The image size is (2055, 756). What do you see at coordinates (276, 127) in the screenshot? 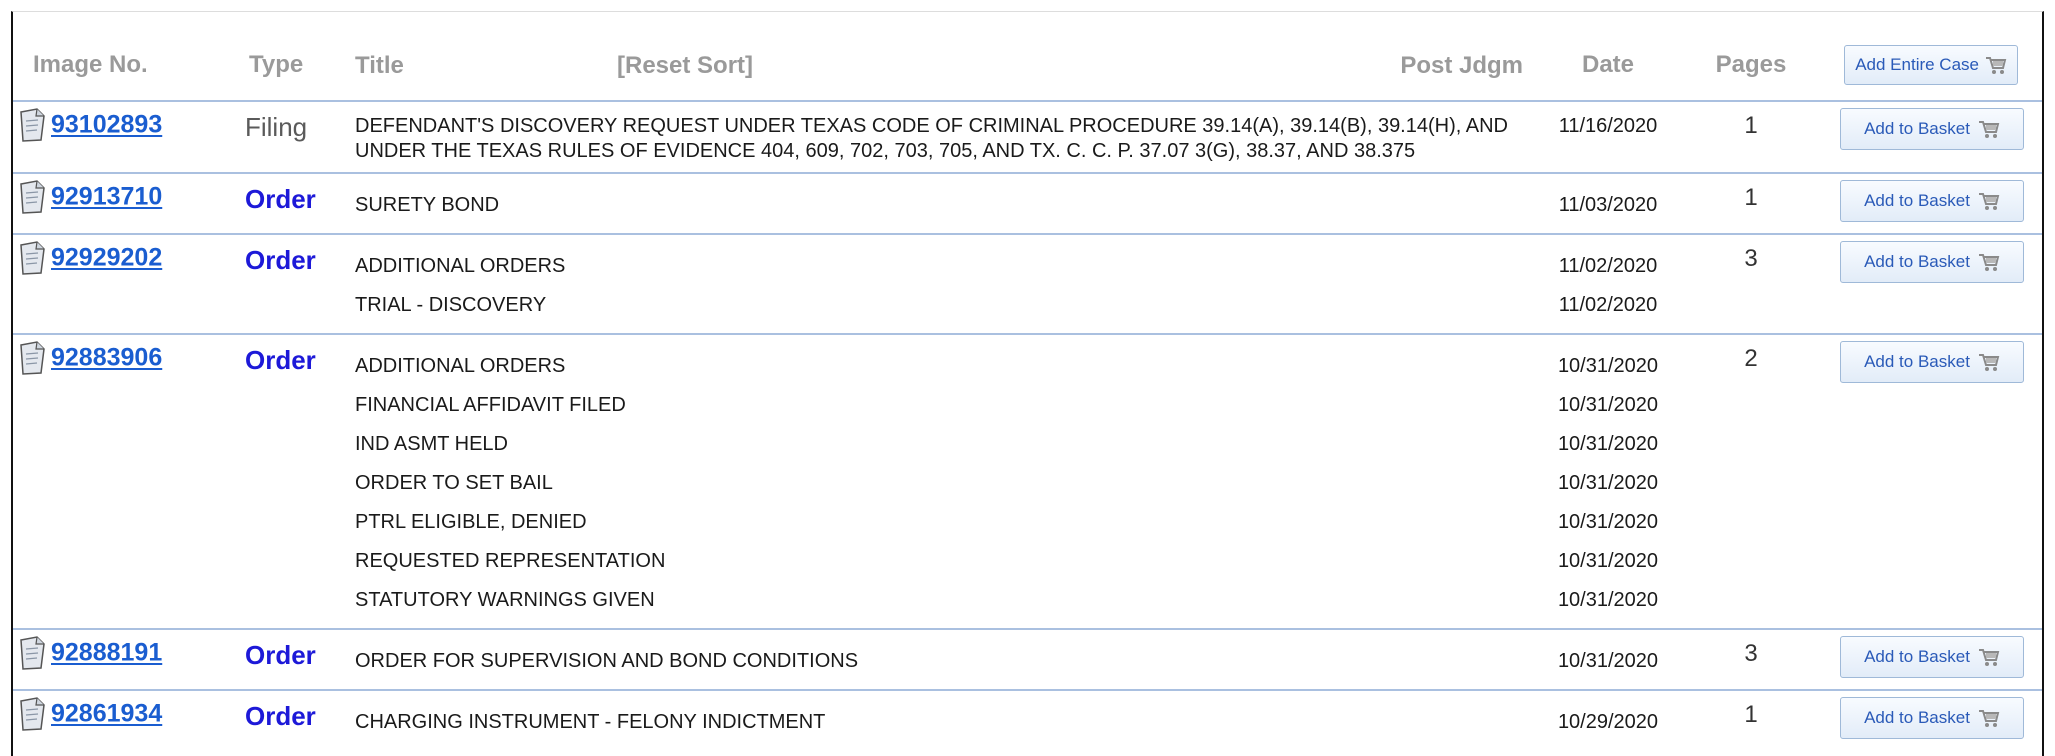
I see `document-type: Filing` at bounding box center [276, 127].